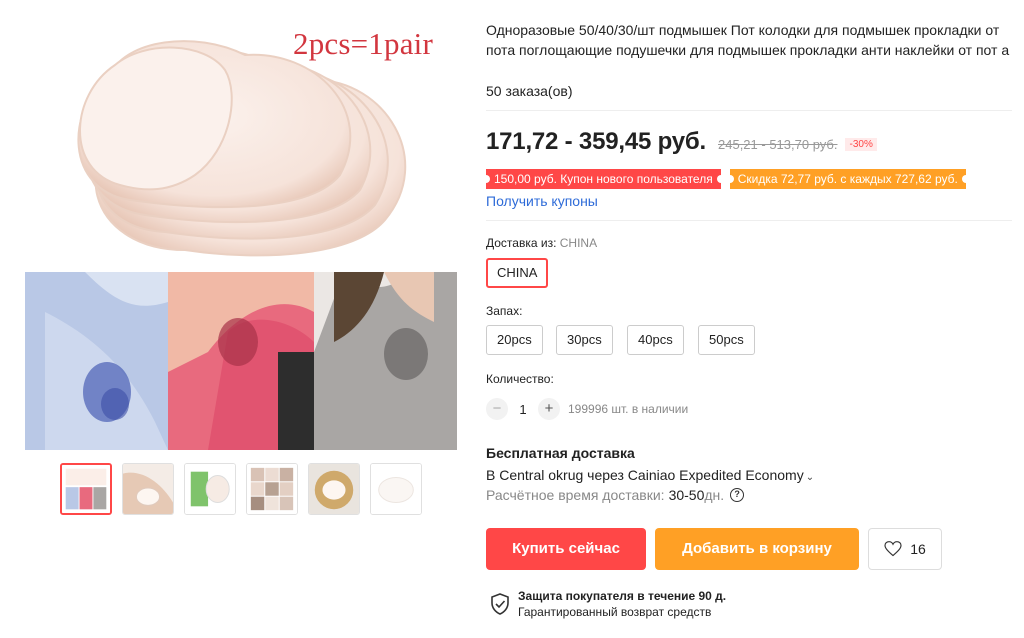  I want to click on thumbnail-pad-on-arm, so click(148, 489).